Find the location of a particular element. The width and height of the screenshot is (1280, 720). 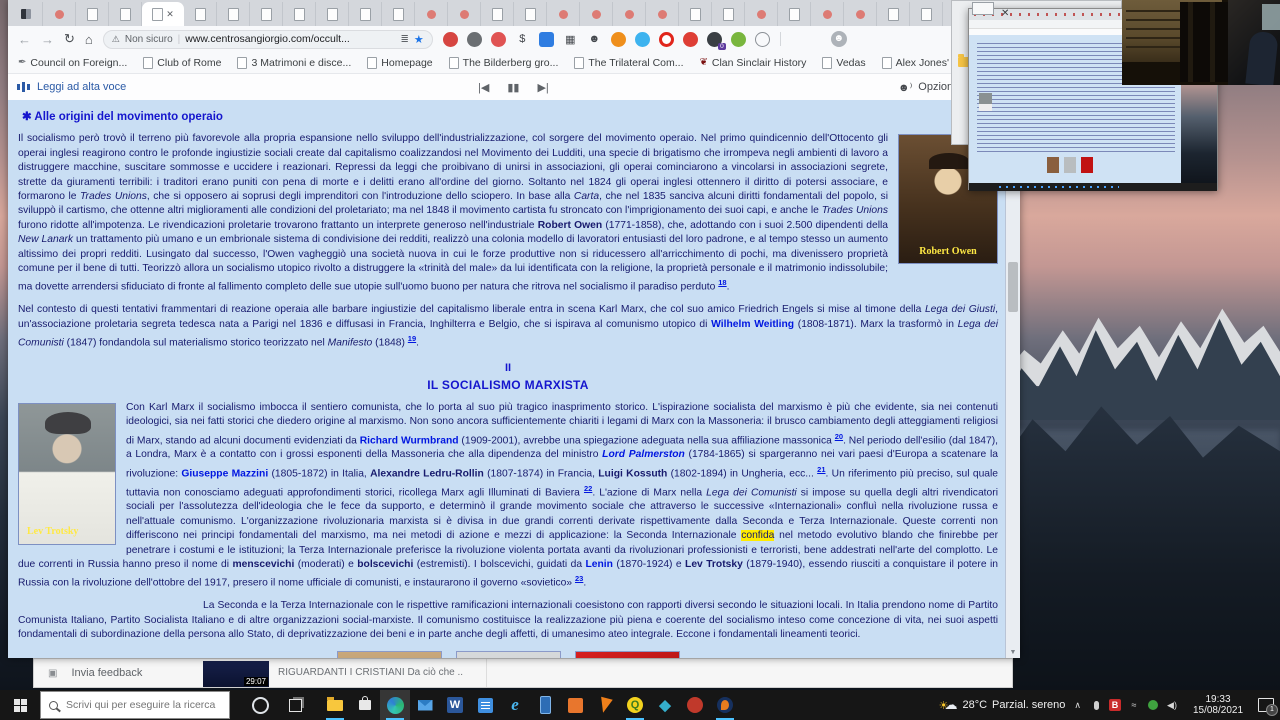

scrollbar-thumb is located at coordinates (1013, 287).